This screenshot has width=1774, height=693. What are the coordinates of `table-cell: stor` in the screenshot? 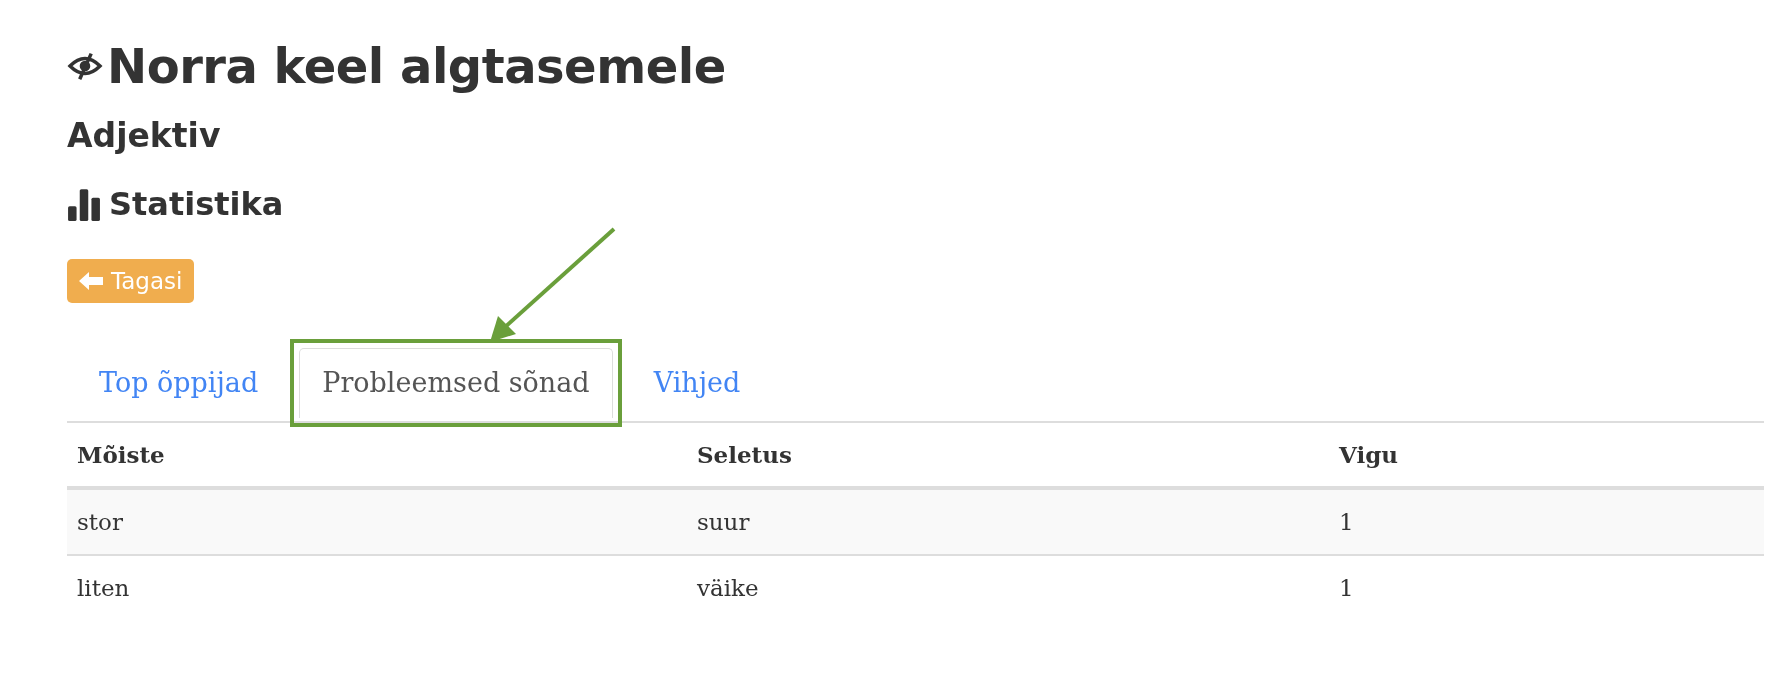 It's located at (100, 522).